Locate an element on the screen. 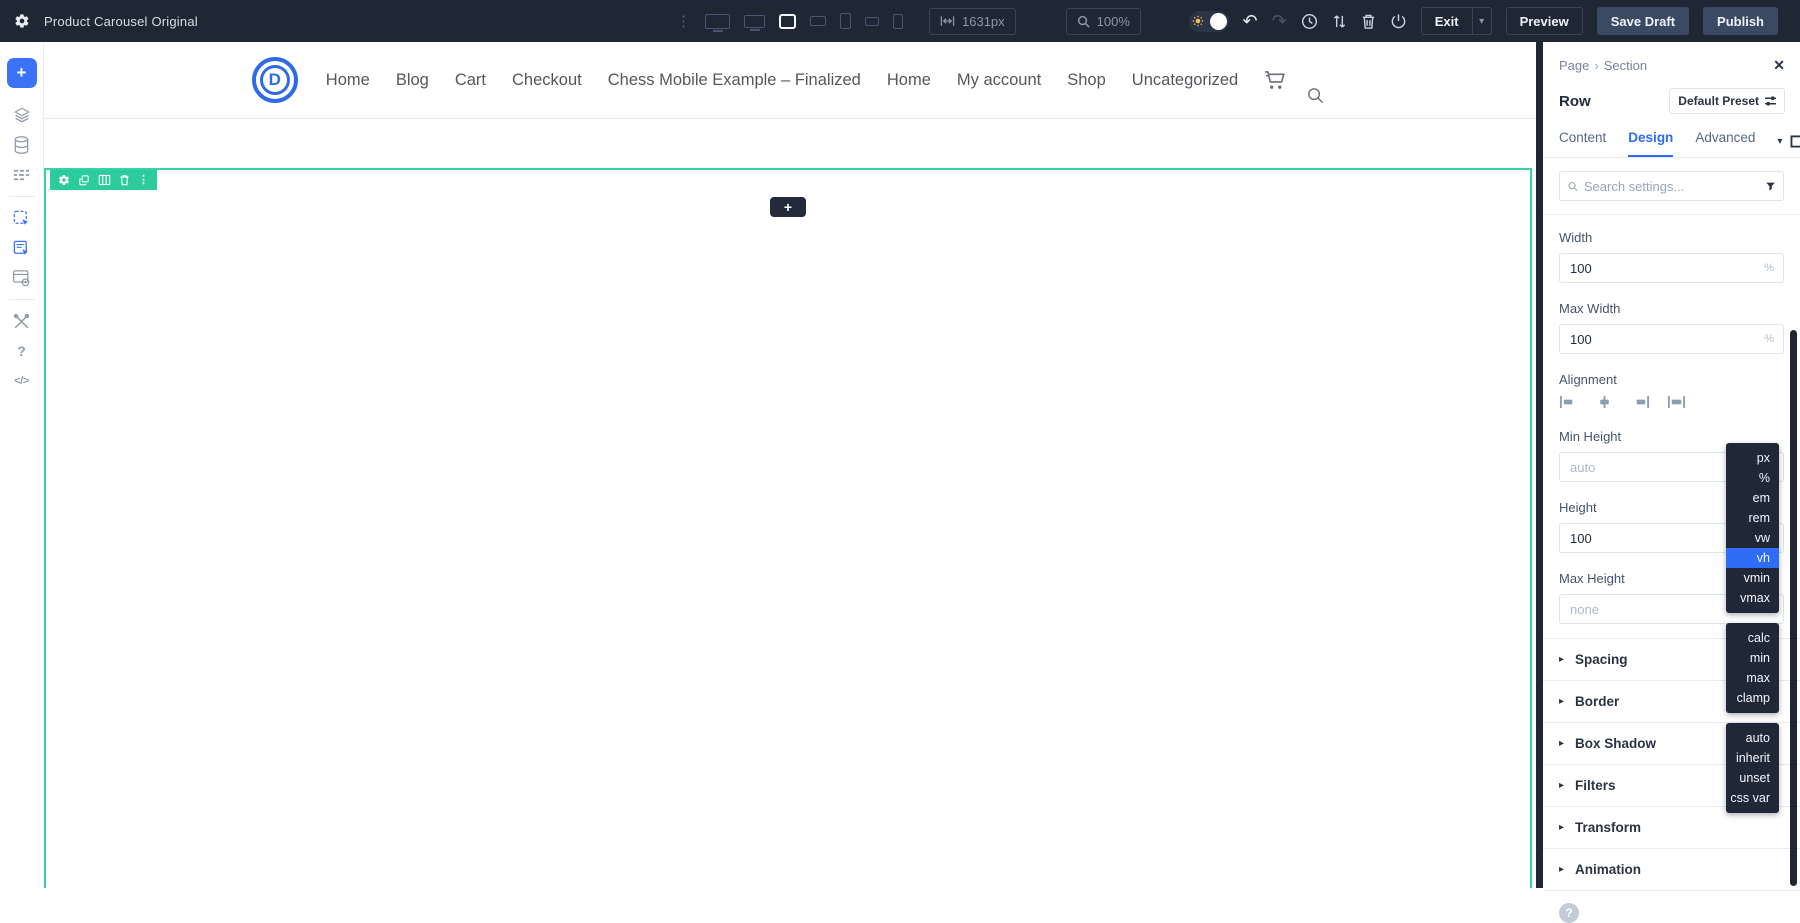 The image size is (1800, 923). unit-option: vh is located at coordinates (1752, 558).